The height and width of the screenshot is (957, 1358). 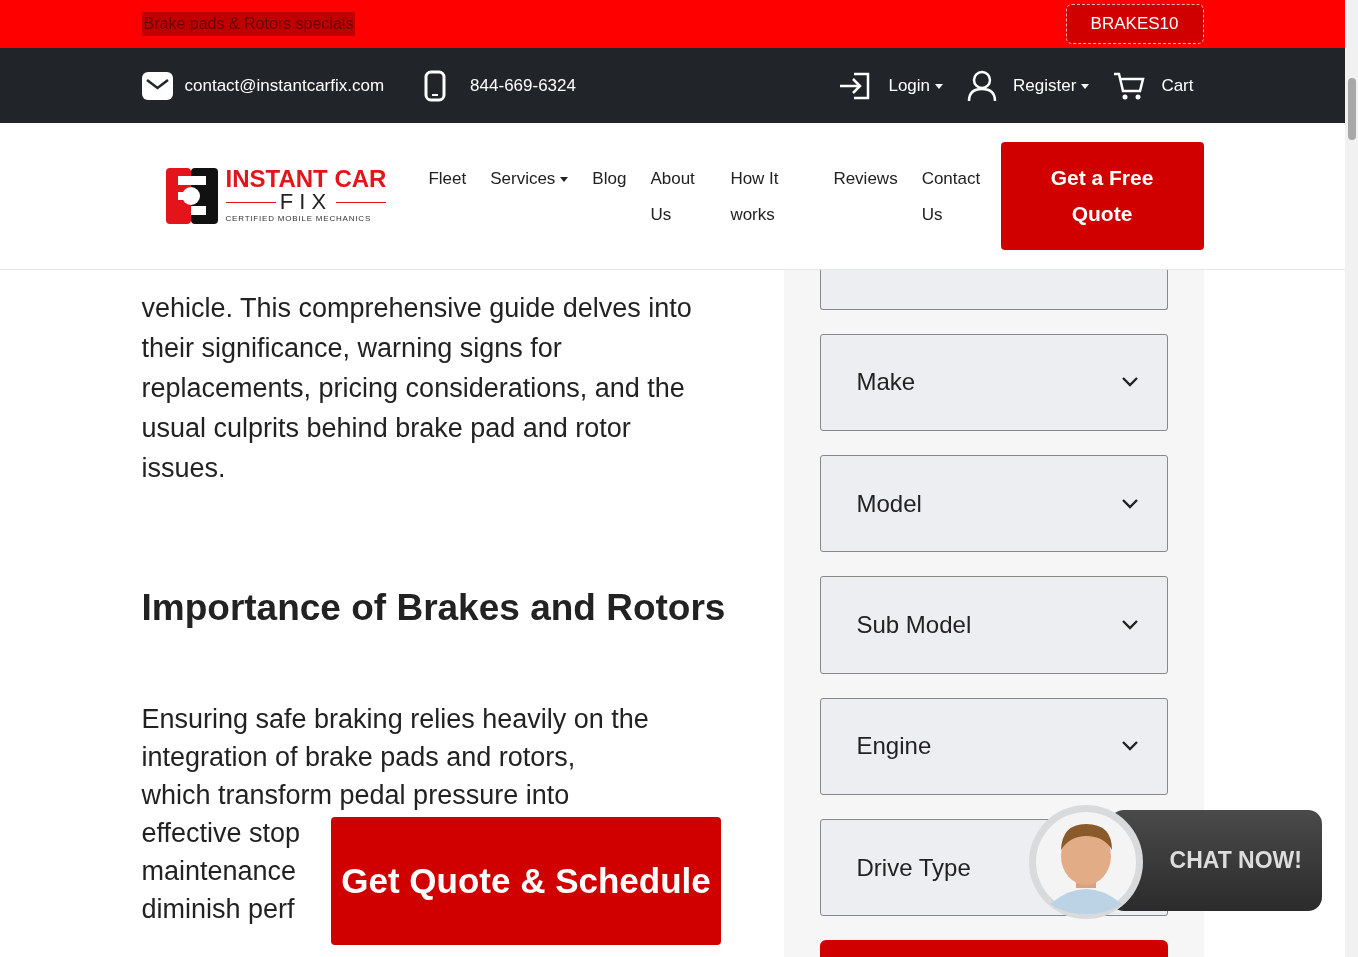 I want to click on cart-link: Cart, so click(x=1177, y=85).